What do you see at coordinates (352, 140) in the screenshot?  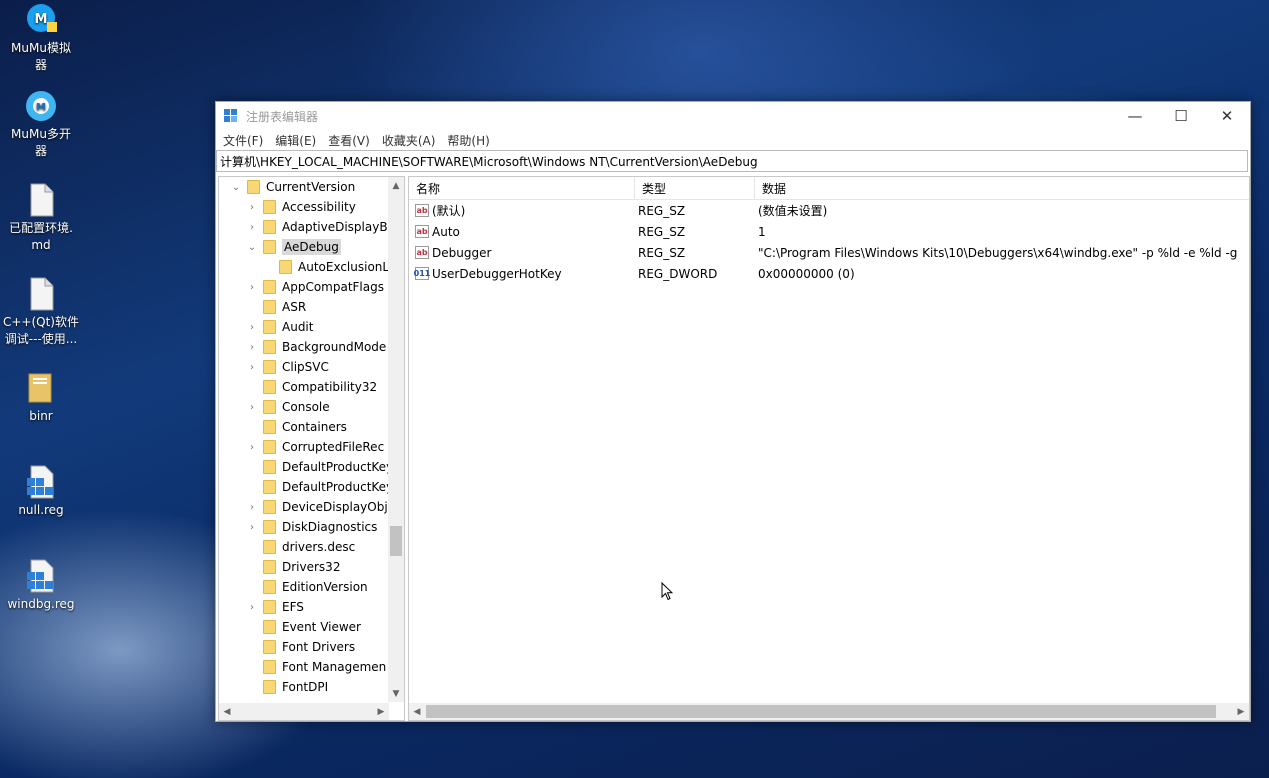 I see `menu-view: 查看(V)` at bounding box center [352, 140].